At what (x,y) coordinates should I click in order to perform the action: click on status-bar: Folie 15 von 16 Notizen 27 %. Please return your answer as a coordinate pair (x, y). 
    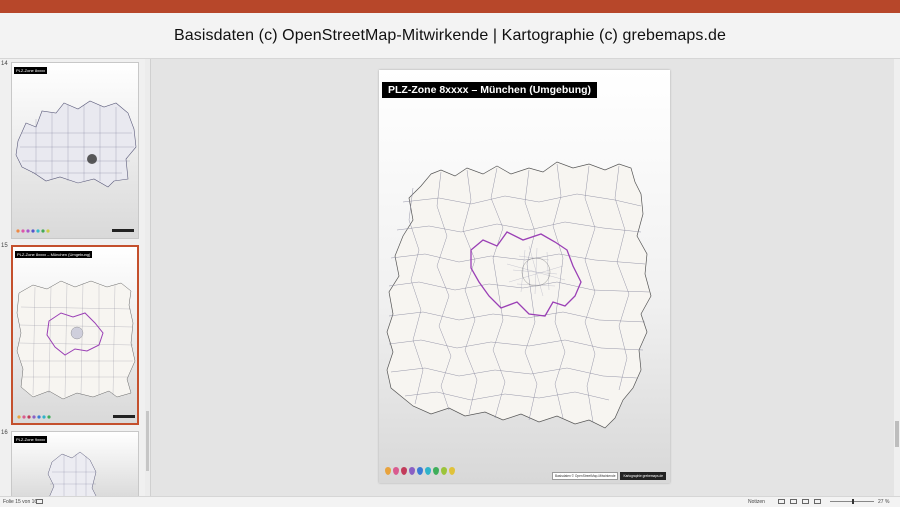
    Looking at the image, I should click on (450, 501).